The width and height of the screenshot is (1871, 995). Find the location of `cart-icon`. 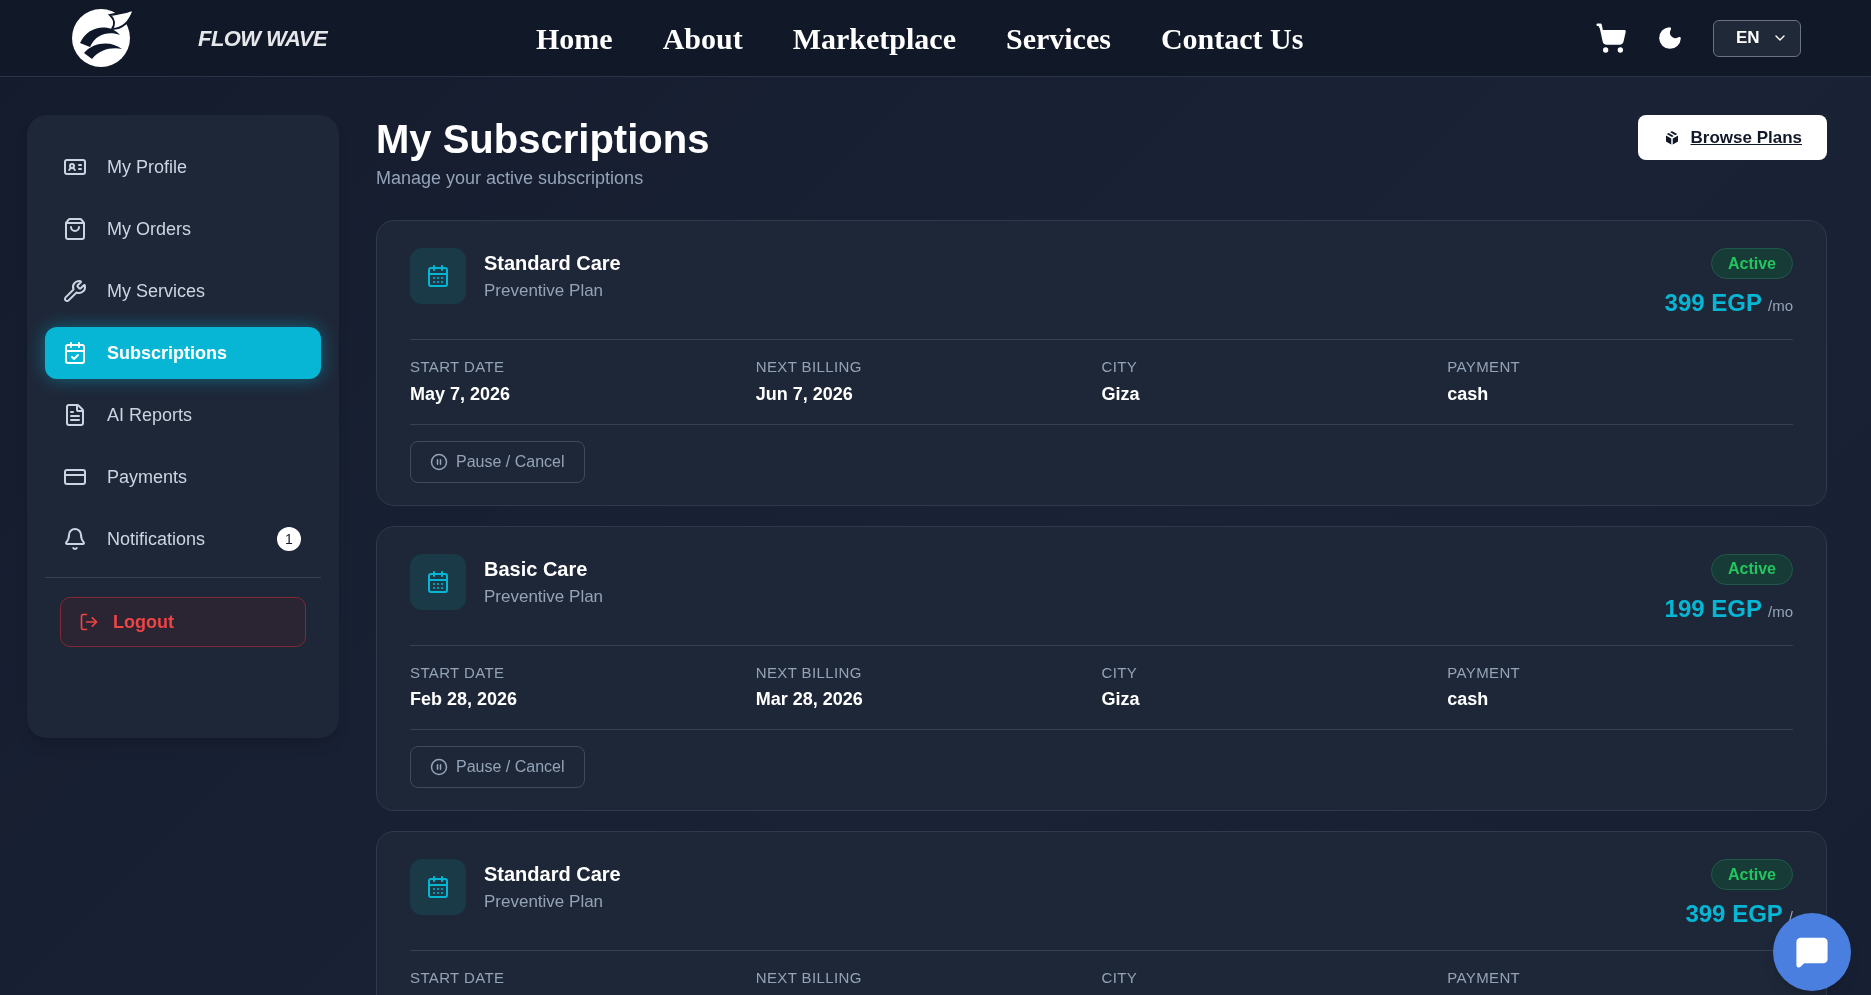

cart-icon is located at coordinates (1611, 38).